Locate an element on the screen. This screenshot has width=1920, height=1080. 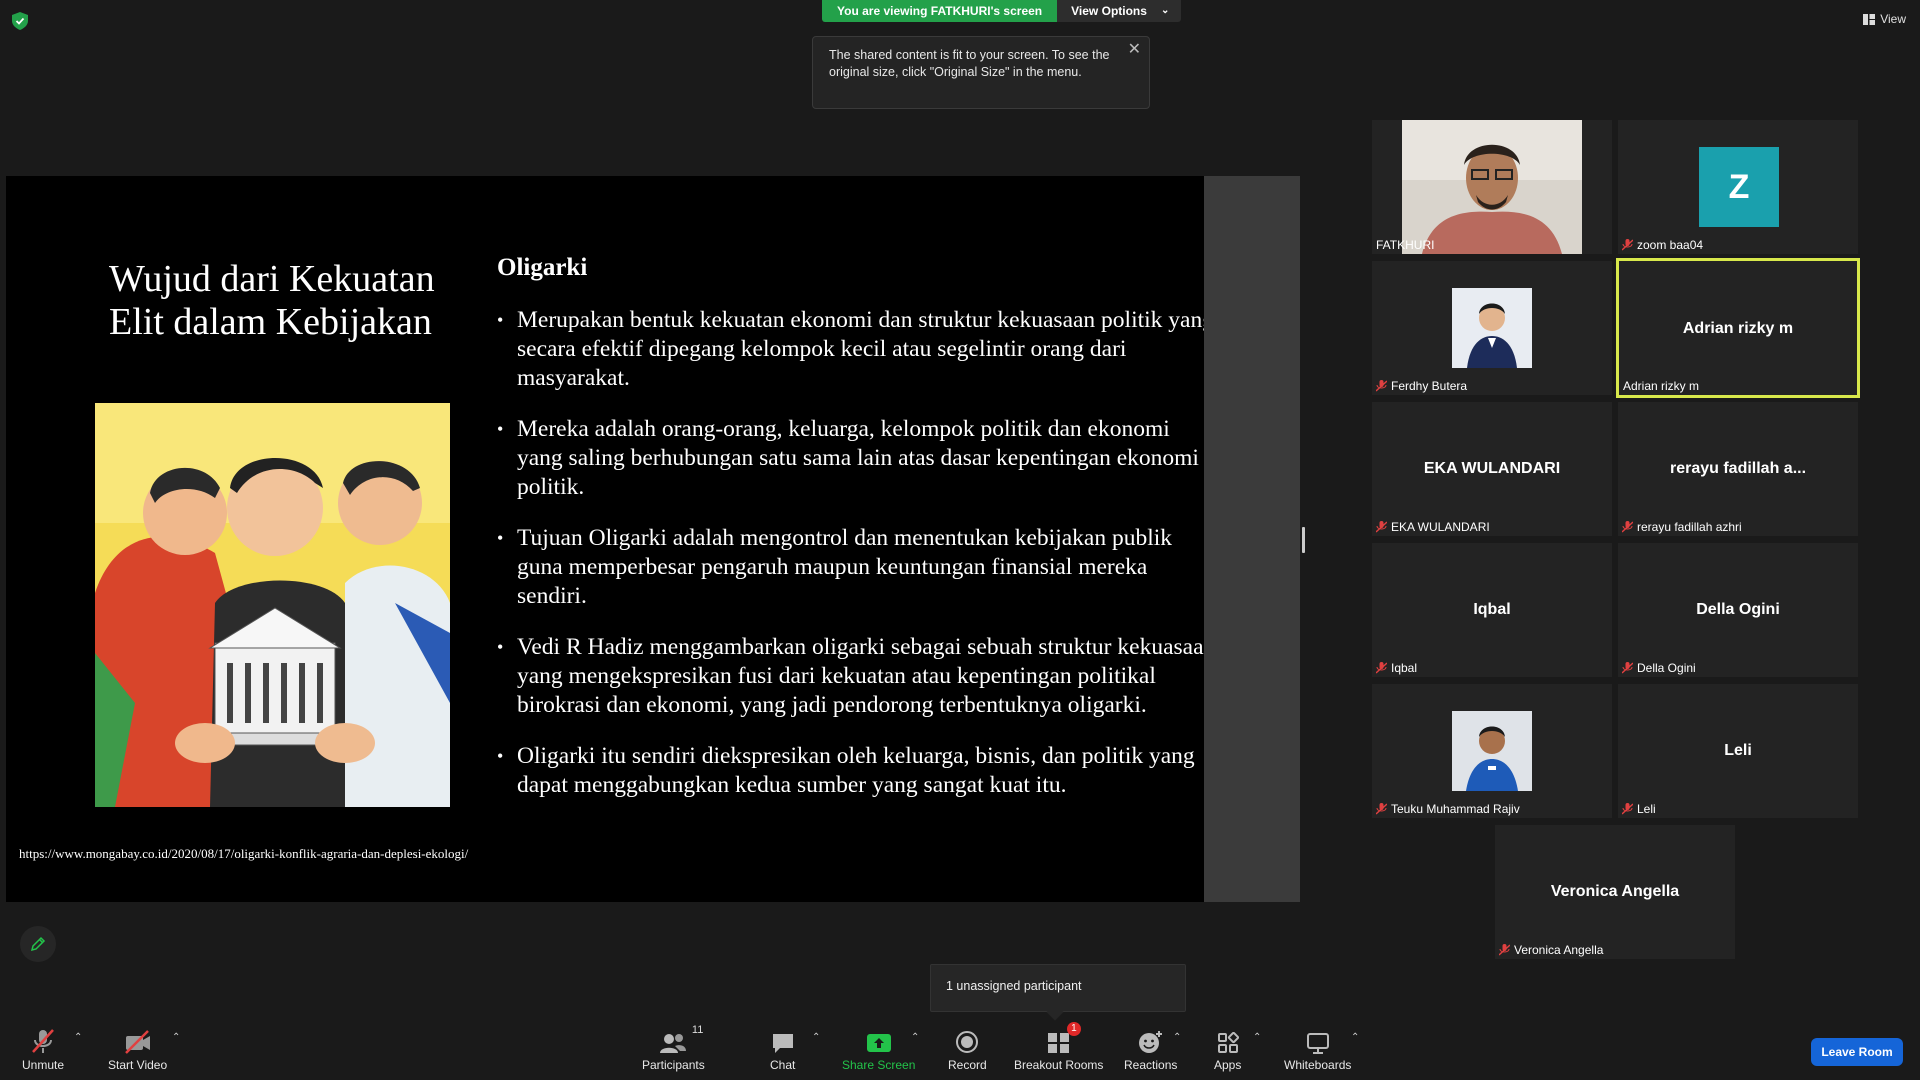
participant-tile: Della Ogini Della Ogini is located at coordinates (1738, 610).